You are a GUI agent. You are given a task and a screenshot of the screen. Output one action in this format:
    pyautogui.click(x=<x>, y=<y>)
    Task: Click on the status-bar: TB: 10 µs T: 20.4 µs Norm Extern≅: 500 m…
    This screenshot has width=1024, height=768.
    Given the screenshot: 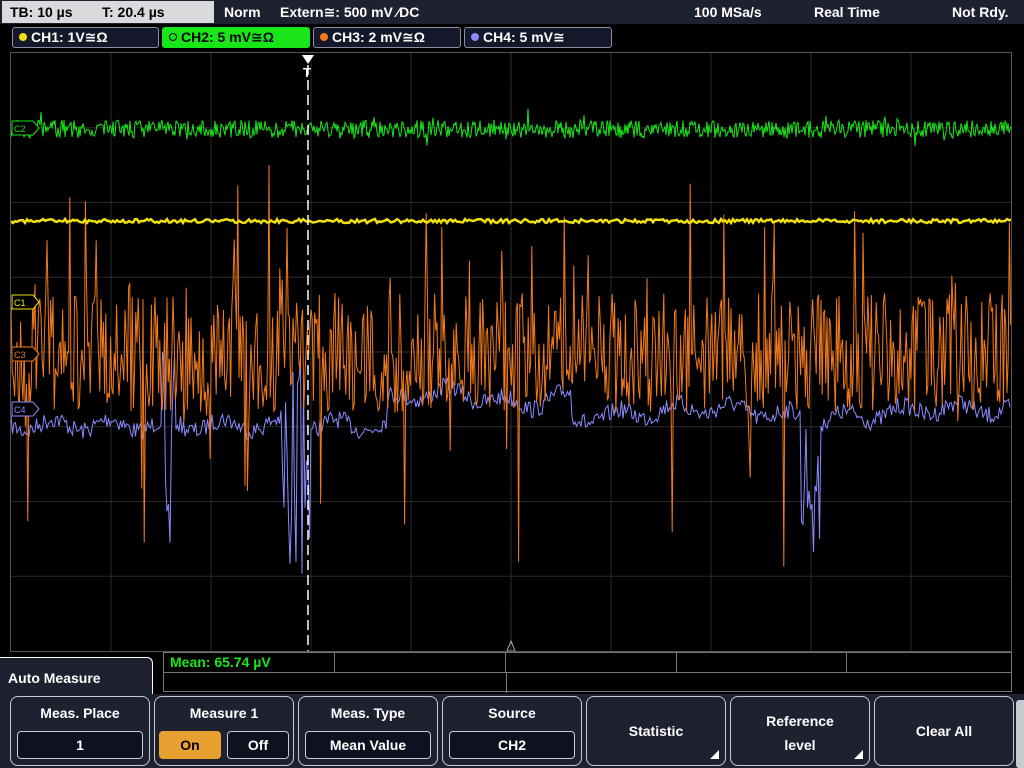 What is the action you would take?
    pyautogui.click(x=512, y=12)
    